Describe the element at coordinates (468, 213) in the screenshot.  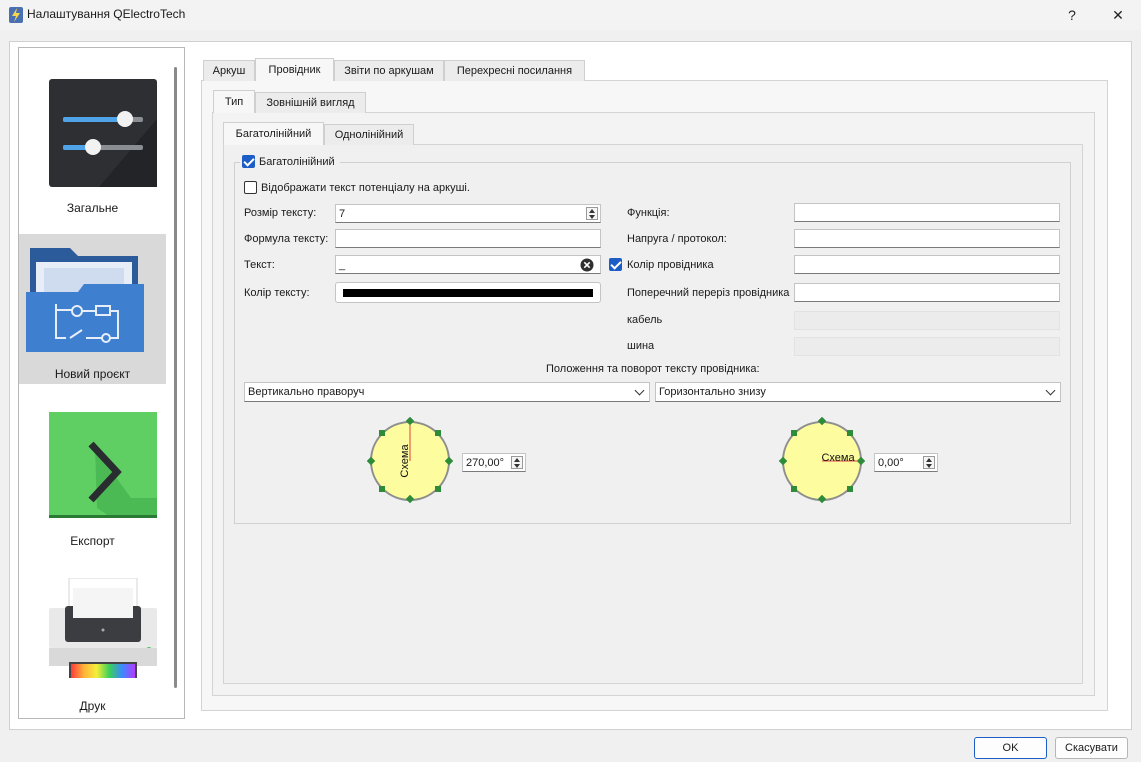
I see `text-size-spinbox: 7` at that location.